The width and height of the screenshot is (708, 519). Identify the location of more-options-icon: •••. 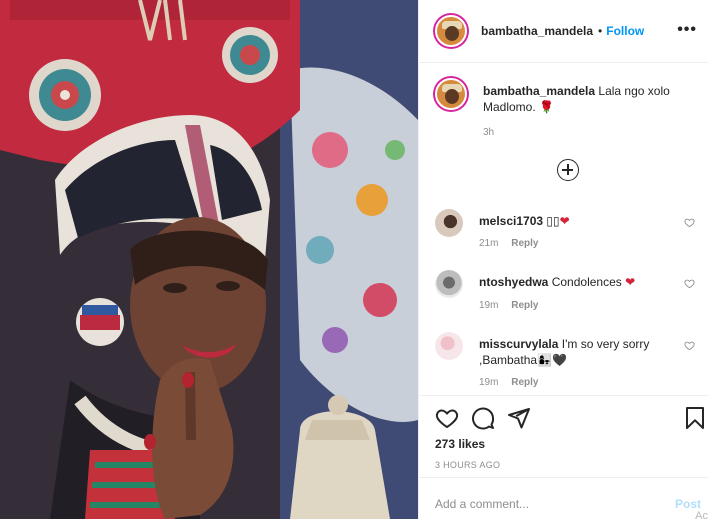
(687, 30).